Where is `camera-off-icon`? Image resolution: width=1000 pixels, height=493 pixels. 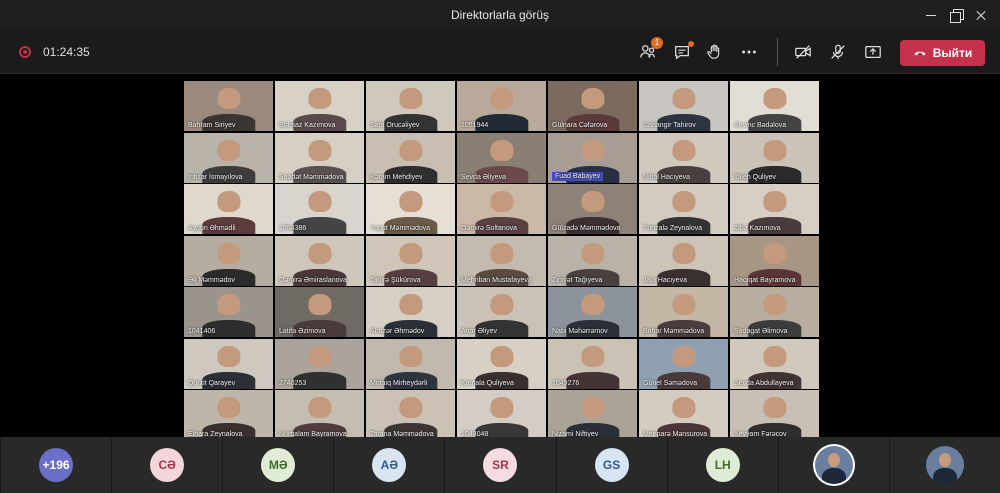
camera-off-icon is located at coordinates (803, 52).